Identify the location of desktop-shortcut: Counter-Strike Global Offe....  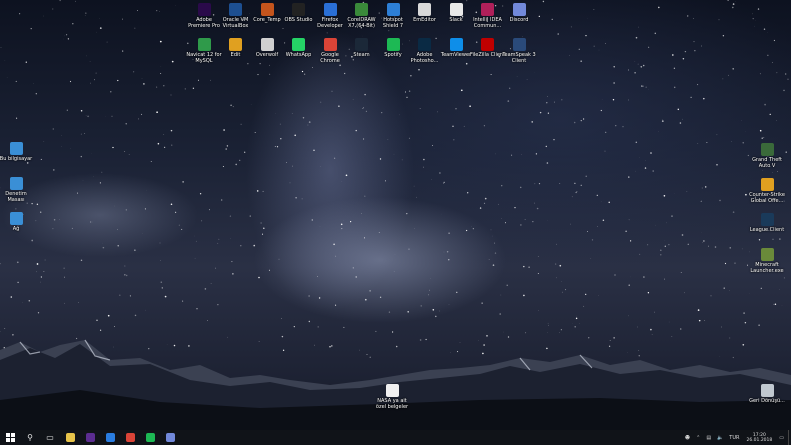
(767, 191).